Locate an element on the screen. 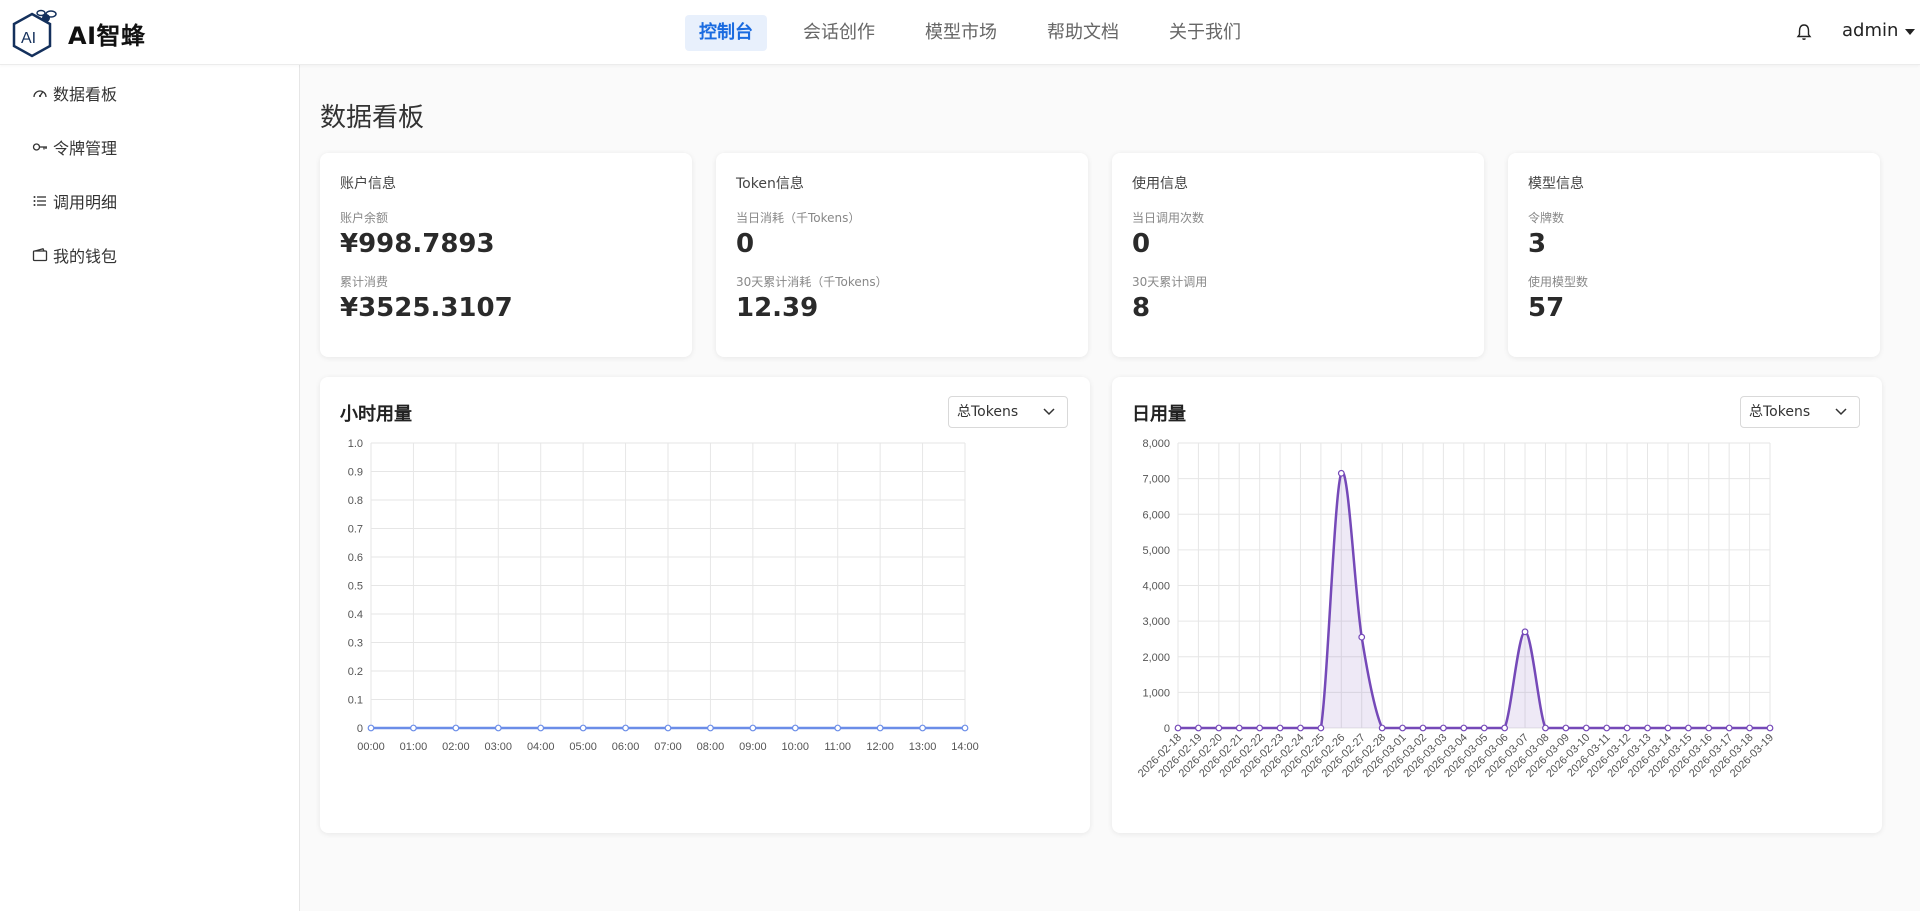  card-title: 模型信息 is located at coordinates (1556, 184).